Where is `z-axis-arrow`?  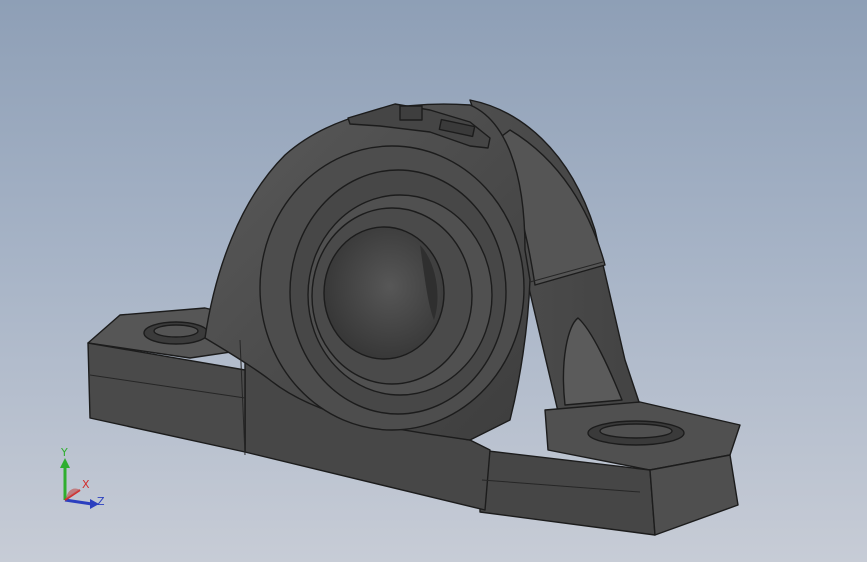
z-axis-arrow is located at coordinates (78, 502).